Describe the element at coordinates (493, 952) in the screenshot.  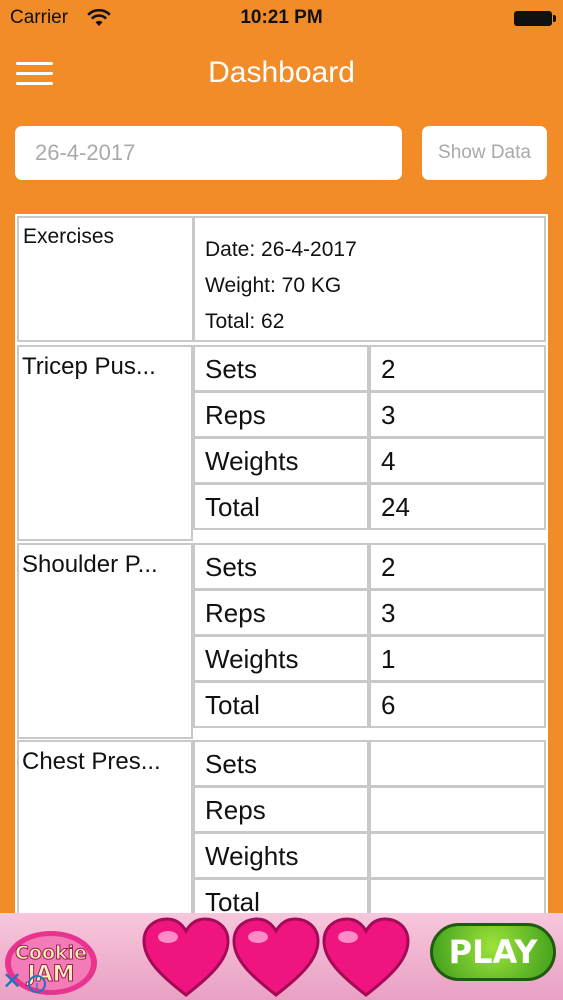
I see `ad-play-button: PLAY` at that location.